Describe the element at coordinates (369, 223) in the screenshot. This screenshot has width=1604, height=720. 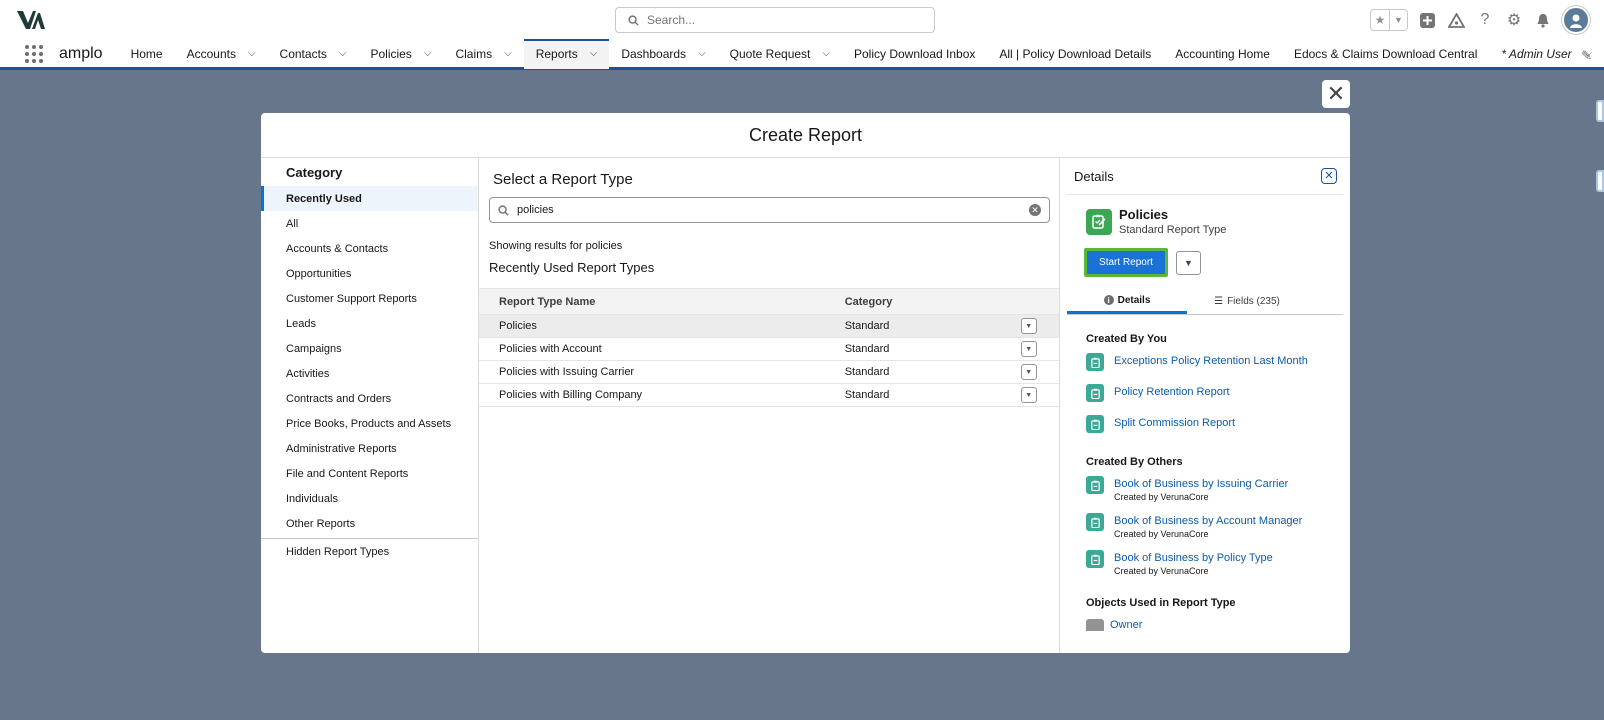
I see `category-item-all: All` at that location.